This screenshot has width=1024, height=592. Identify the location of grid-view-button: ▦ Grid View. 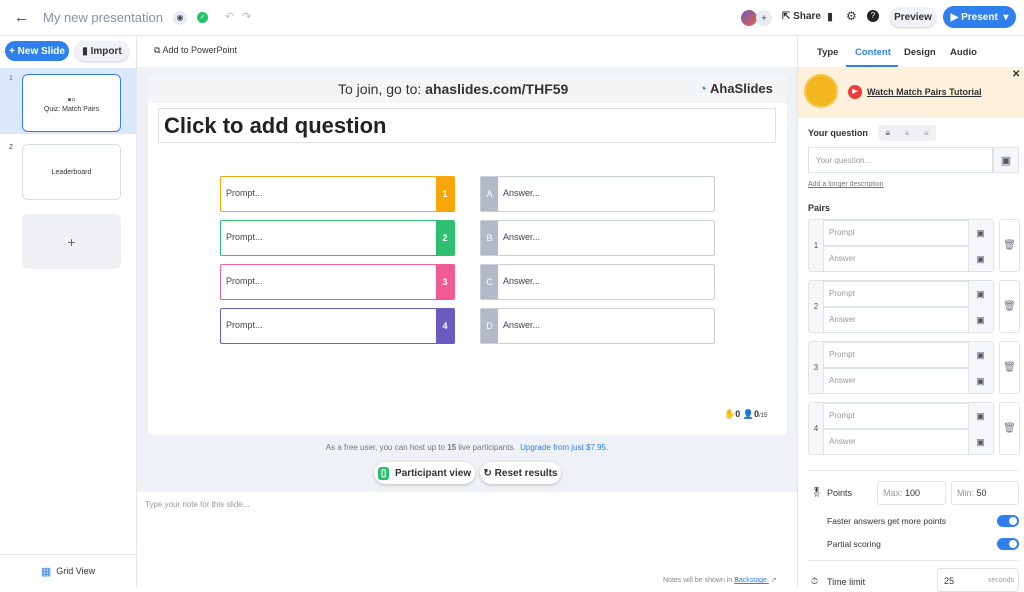
(68, 570).